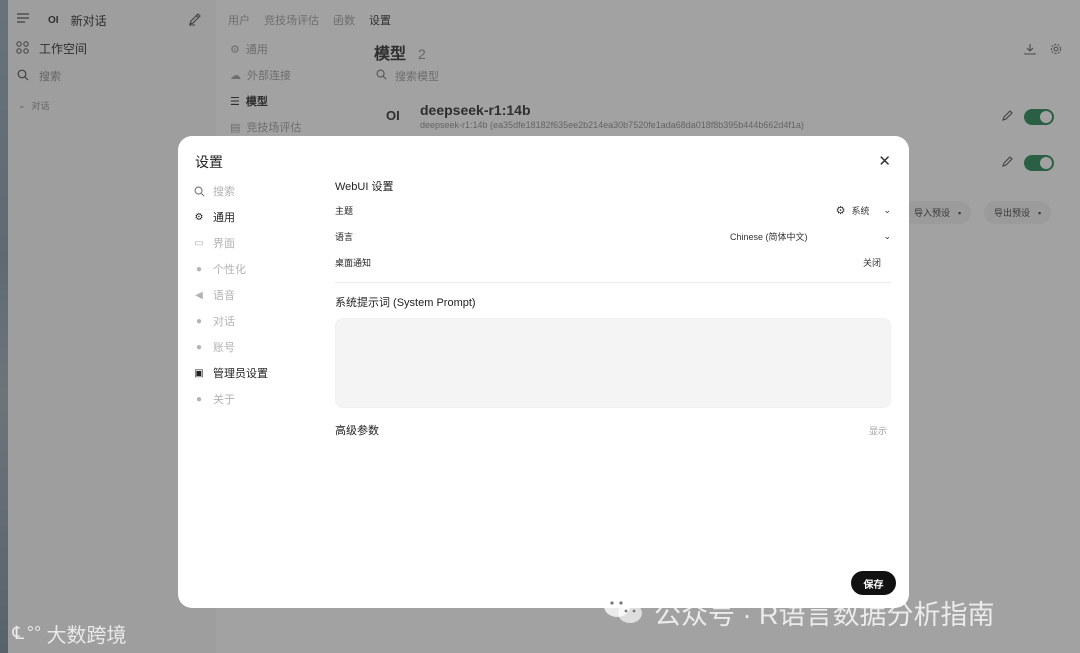  I want to click on search-icon, so click(199, 191).